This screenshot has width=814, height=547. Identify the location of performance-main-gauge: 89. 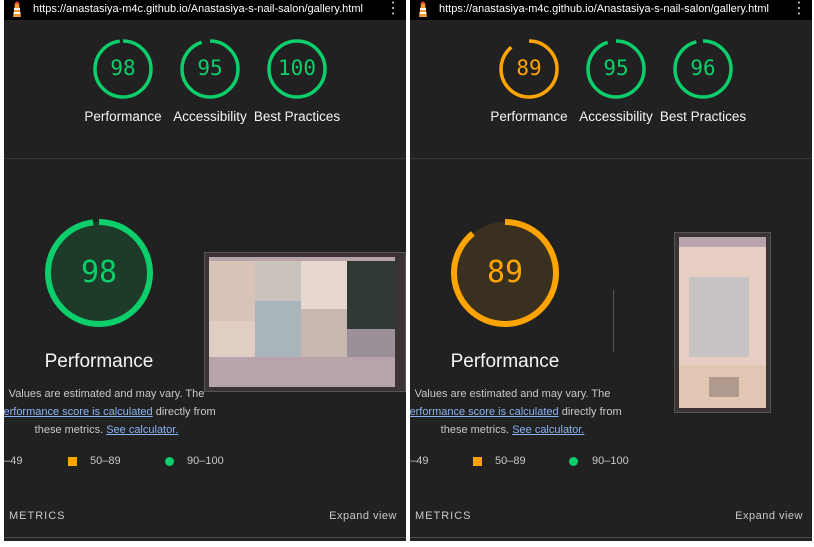
(505, 273).